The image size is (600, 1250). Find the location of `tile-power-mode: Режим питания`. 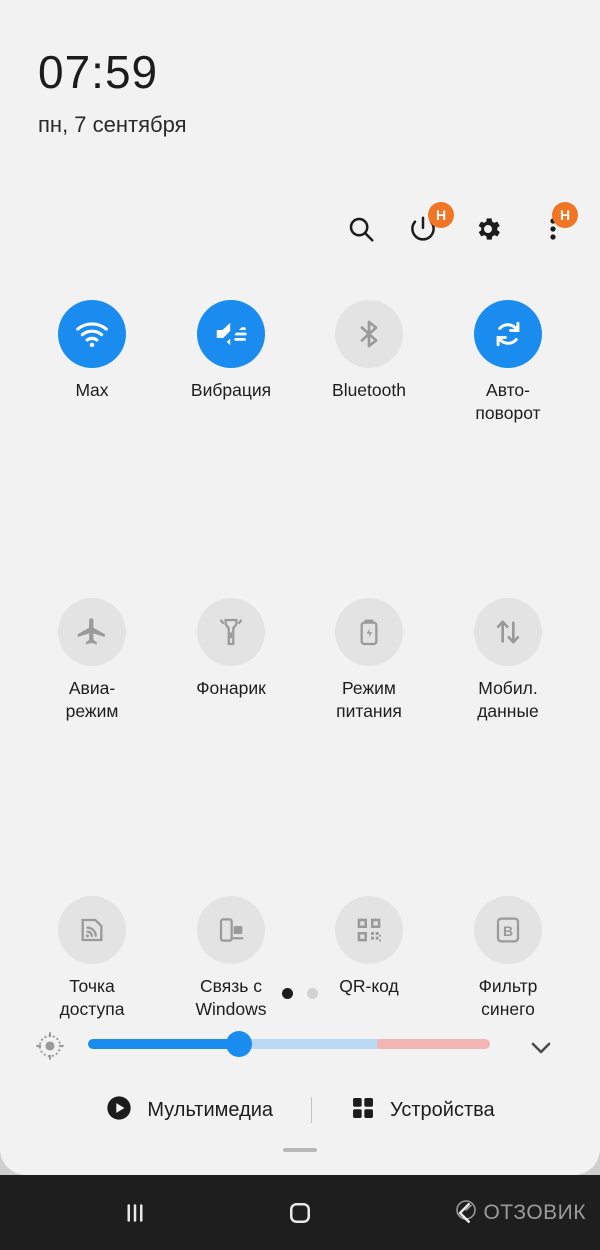

tile-power-mode: Режим питания is located at coordinates (369, 660).